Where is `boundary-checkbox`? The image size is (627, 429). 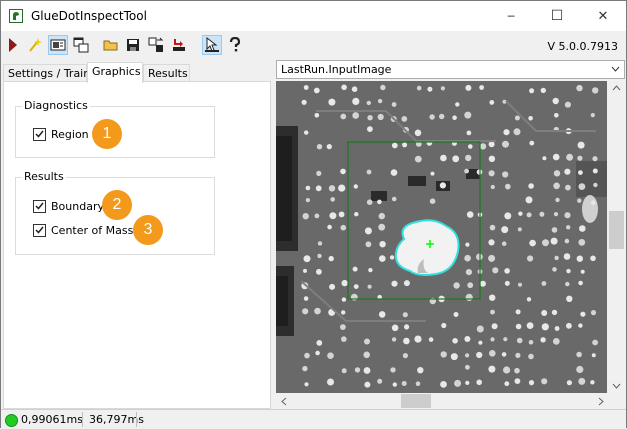
boundary-checkbox is located at coordinates (39, 206).